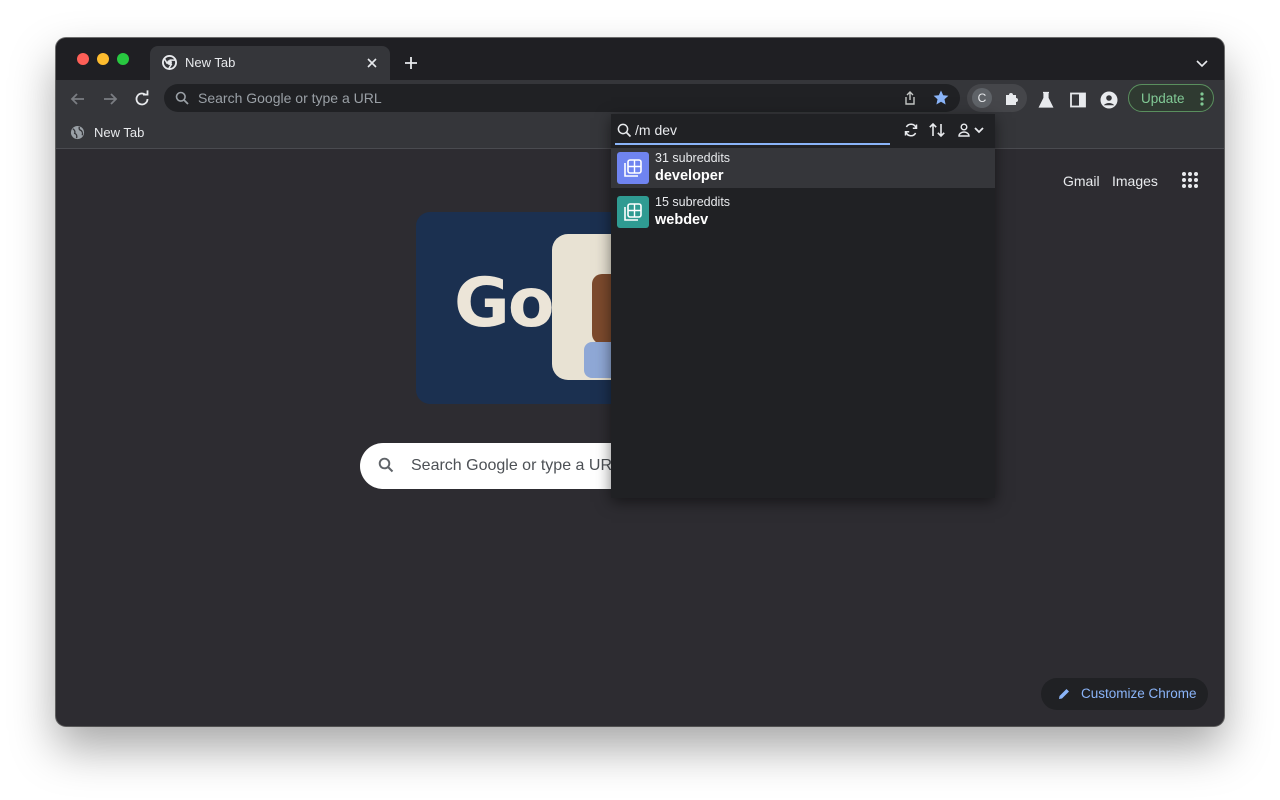 This screenshot has height=800, width=1280. What do you see at coordinates (640, 59) in the screenshot?
I see `tab-strip: New Tab` at bounding box center [640, 59].